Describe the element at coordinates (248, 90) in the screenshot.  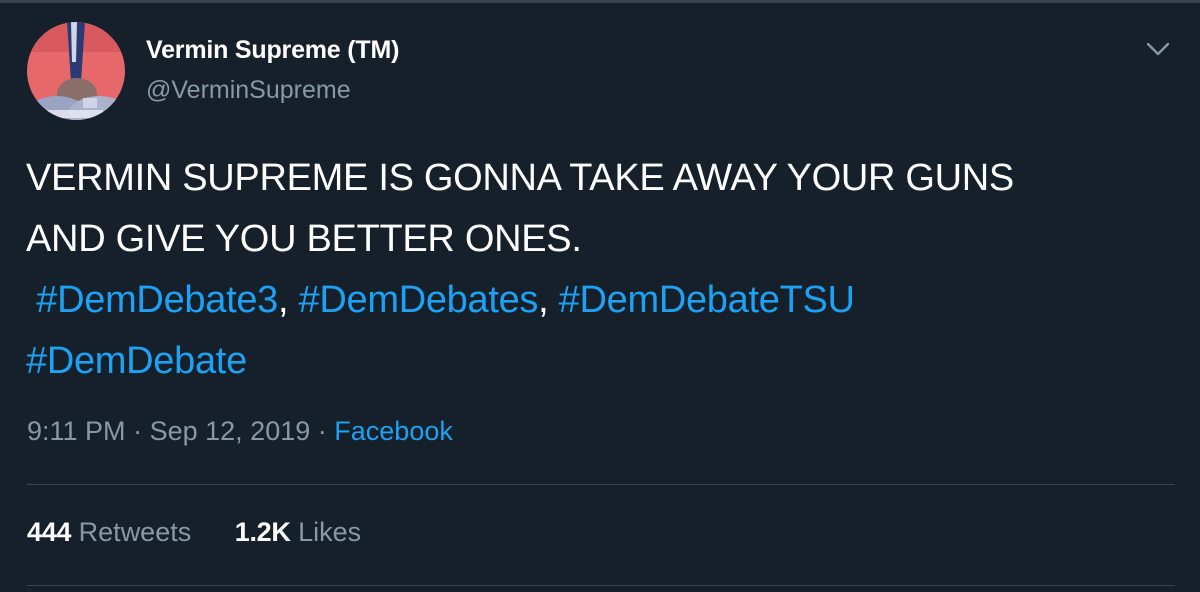
I see `user-handle: @VerminSupreme` at that location.